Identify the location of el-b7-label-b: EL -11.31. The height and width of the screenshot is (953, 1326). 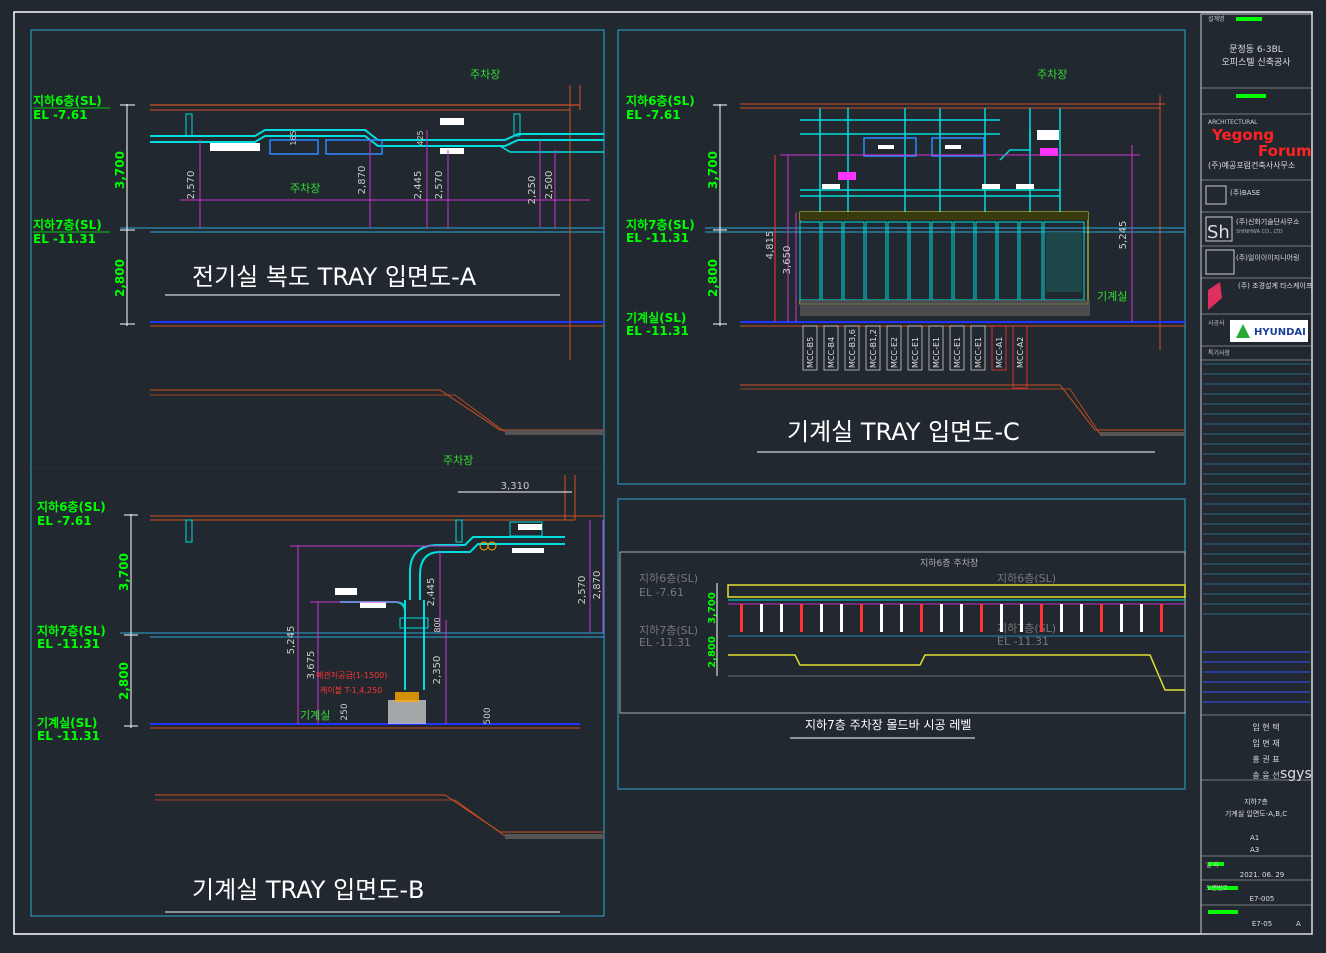
(68, 644).